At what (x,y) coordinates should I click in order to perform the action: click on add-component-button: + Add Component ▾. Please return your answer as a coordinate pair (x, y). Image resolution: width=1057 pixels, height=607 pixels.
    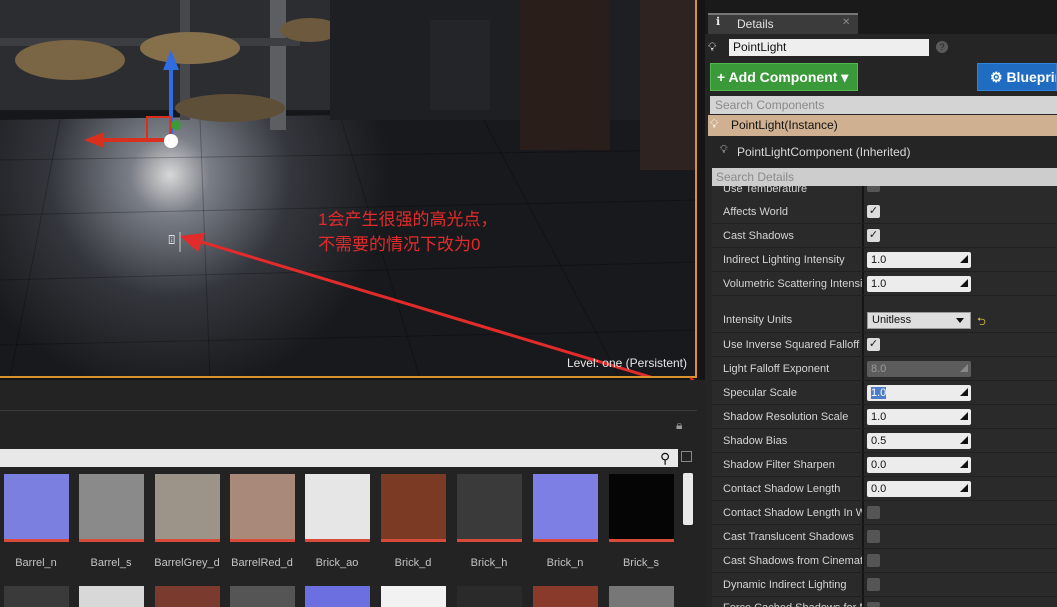
    Looking at the image, I should click on (784, 77).